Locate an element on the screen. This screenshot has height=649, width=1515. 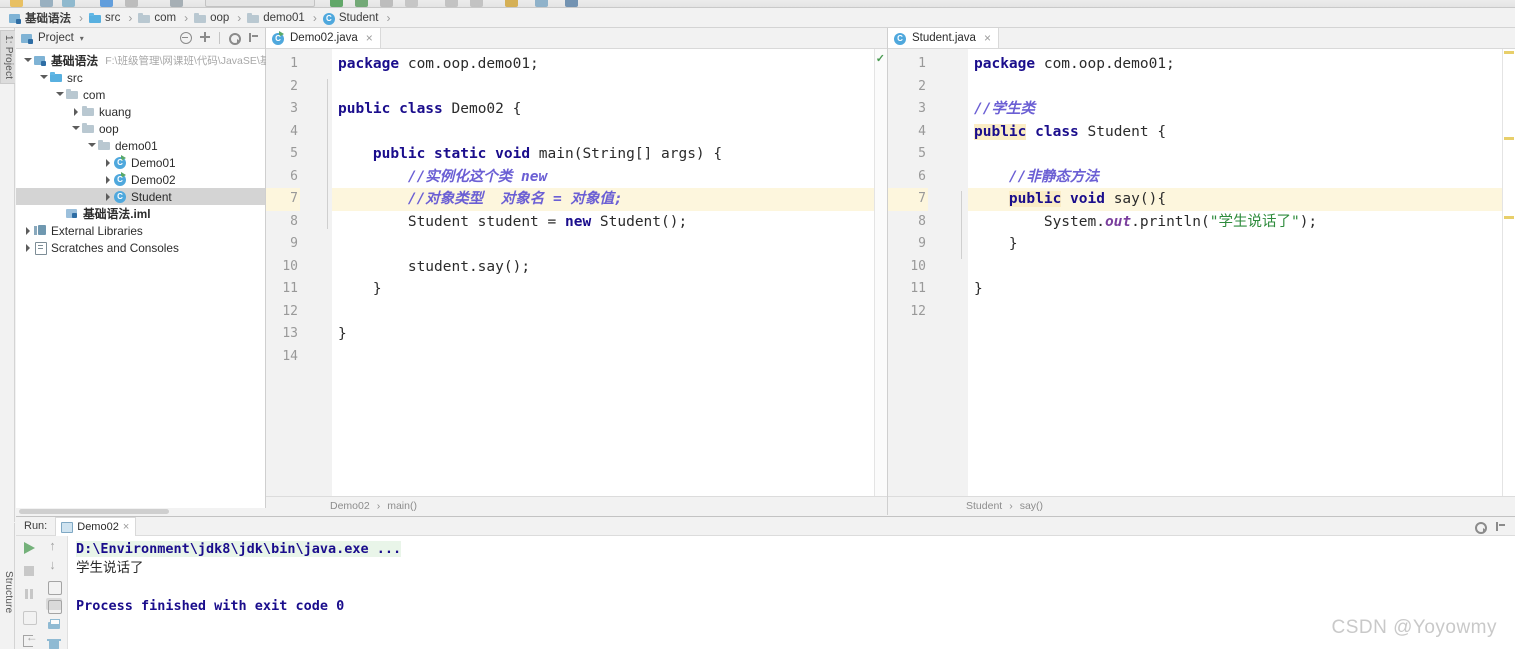
stop-button is located at coordinates (29, 571).